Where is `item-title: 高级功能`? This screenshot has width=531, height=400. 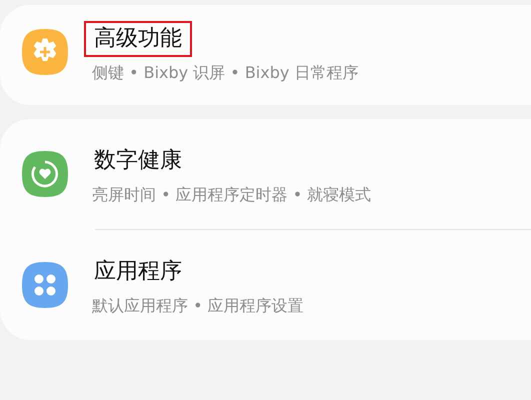
item-title: 高级功能 is located at coordinates (138, 39).